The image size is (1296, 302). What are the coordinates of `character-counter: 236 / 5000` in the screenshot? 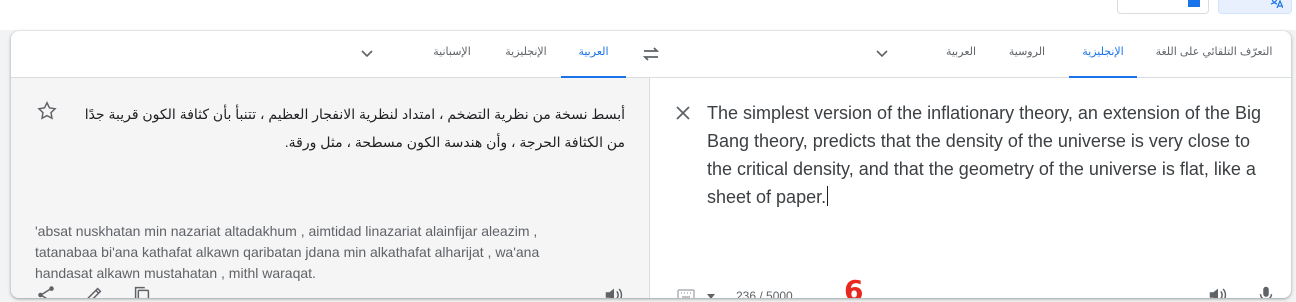 It's located at (764, 293).